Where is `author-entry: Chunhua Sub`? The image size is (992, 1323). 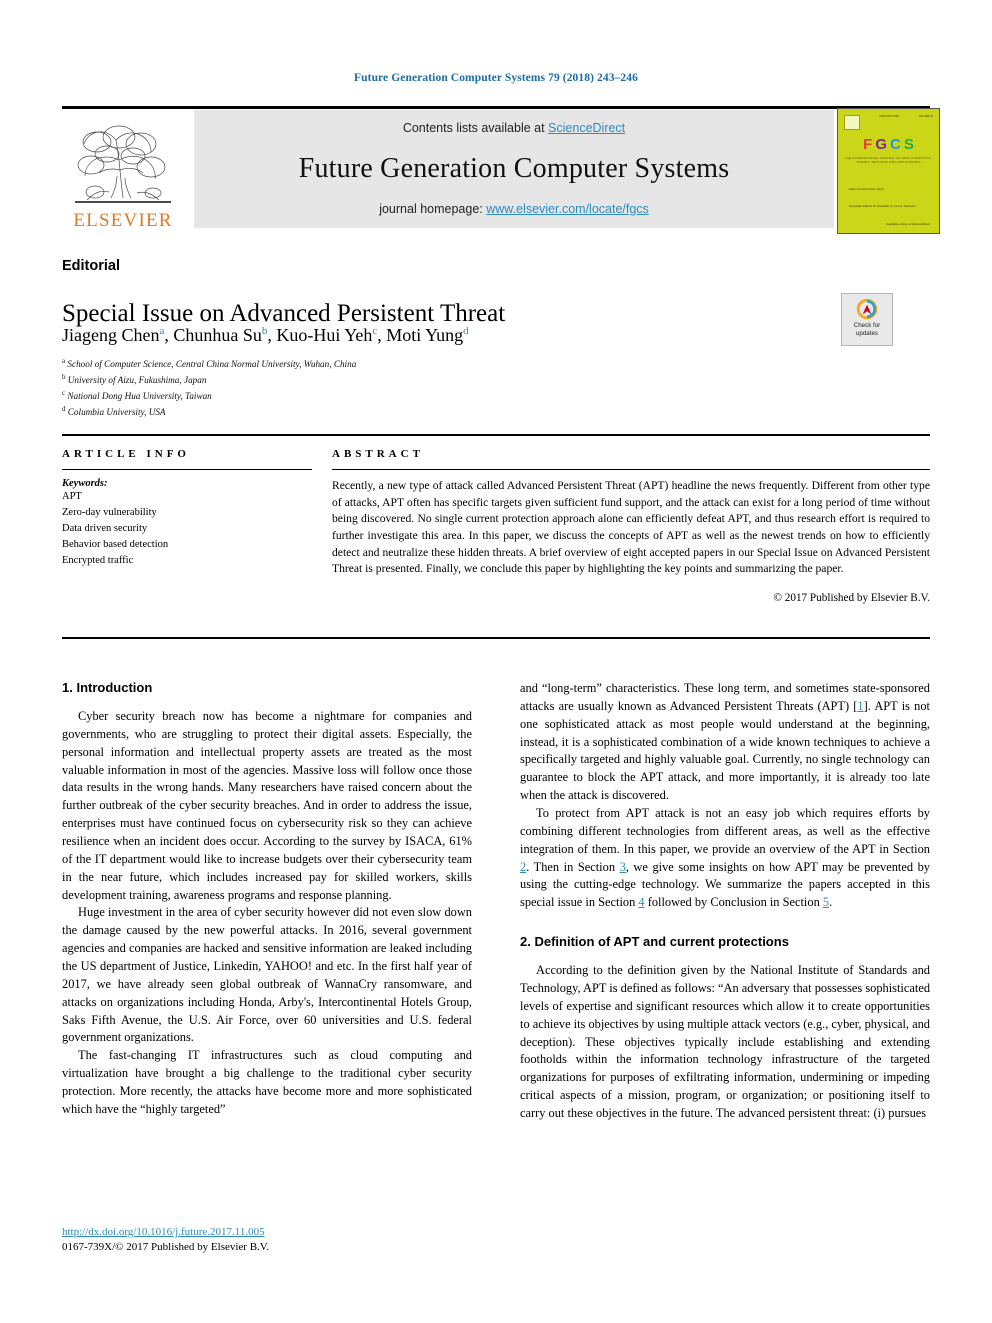 author-entry: Chunhua Sub is located at coordinates (220, 335).